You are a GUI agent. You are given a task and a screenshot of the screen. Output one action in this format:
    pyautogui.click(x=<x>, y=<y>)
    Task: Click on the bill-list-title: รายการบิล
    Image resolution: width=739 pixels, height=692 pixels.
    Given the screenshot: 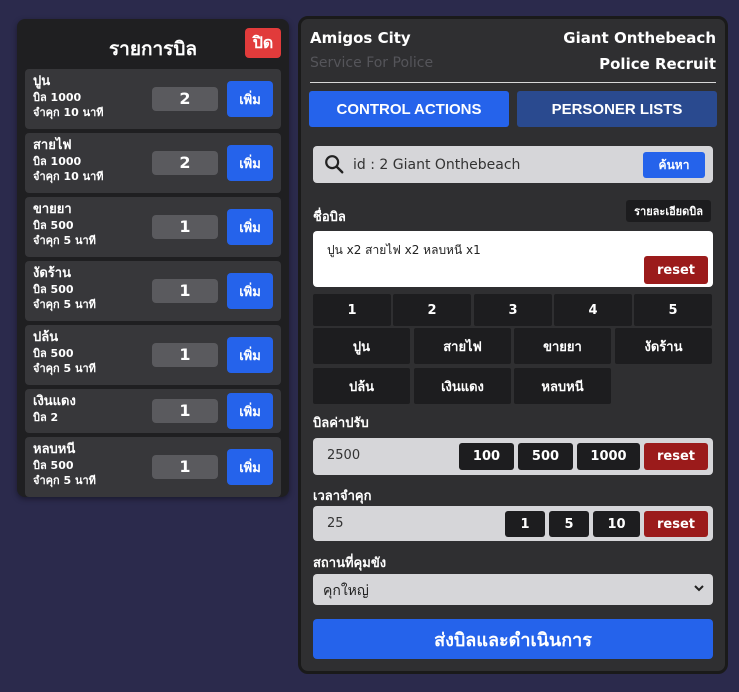 What is the action you would take?
    pyautogui.click(x=153, y=49)
    